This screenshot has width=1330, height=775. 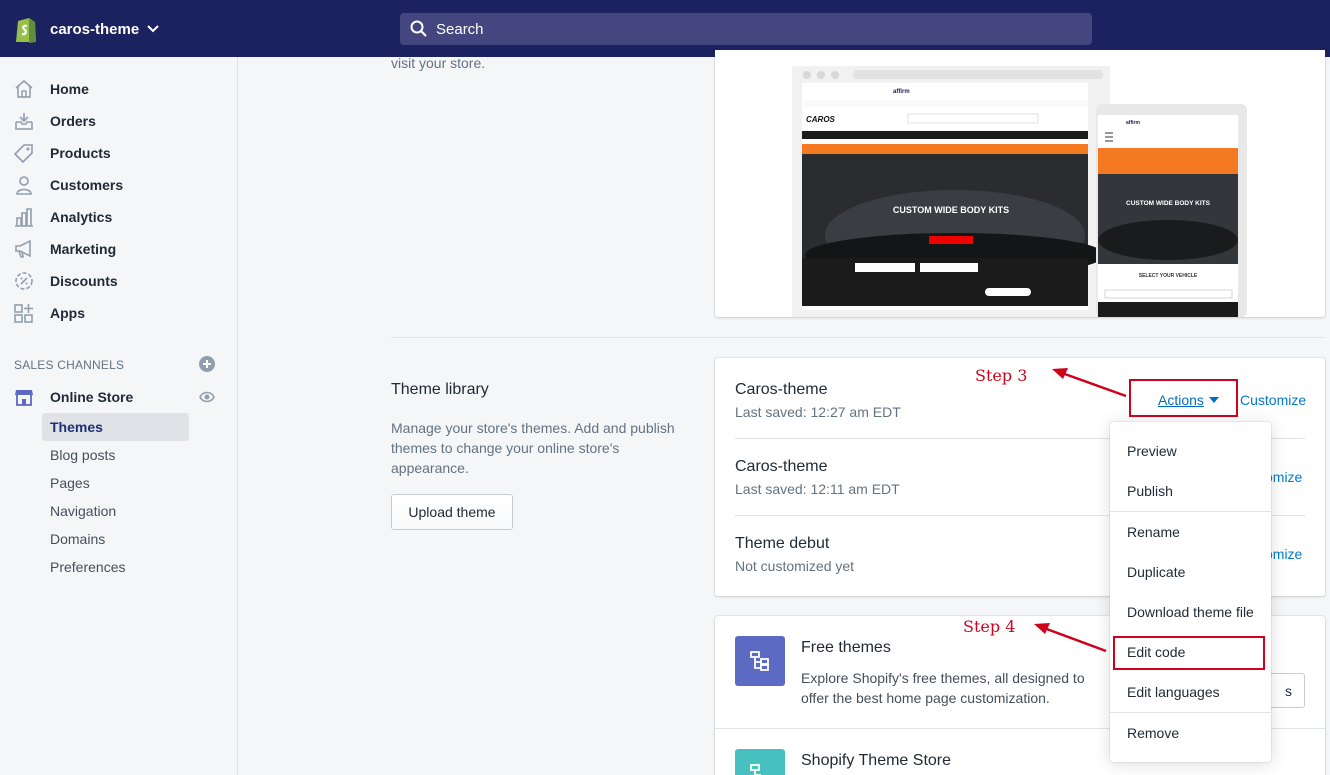 I want to click on library-description-line-3: appearance., so click(x=430, y=468).